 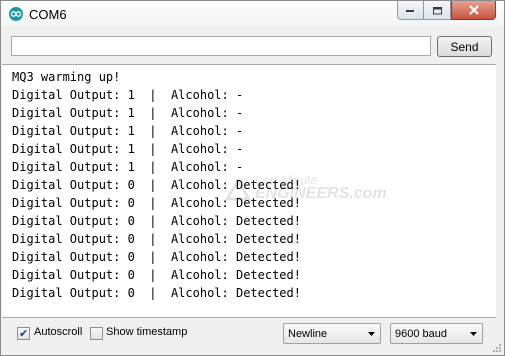 I want to click on maximize-icon, so click(x=437, y=10).